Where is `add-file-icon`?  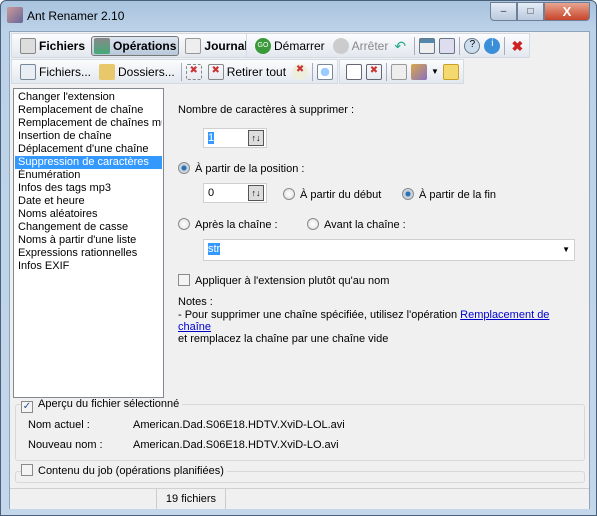
add-file-icon is located at coordinates (28, 71).